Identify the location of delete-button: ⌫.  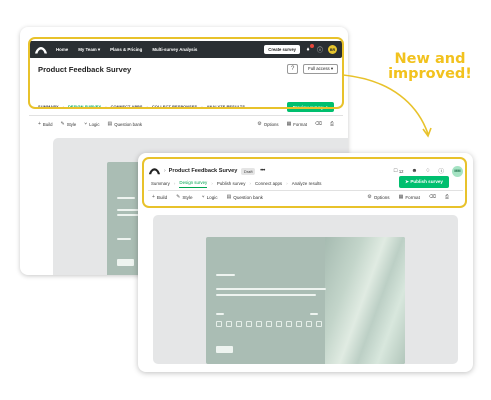
(318, 124).